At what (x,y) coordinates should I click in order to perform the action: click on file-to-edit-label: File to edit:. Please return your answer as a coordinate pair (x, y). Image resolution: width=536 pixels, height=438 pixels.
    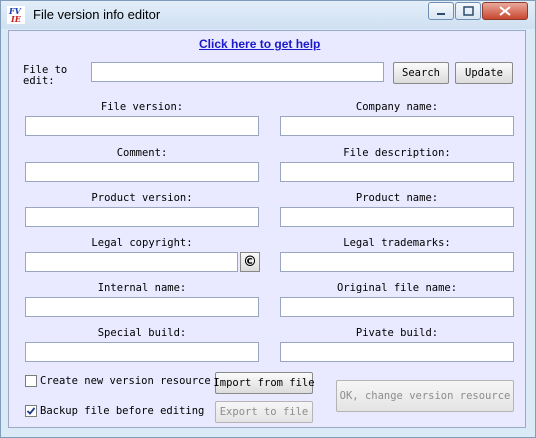
    Looking at the image, I should click on (45, 76).